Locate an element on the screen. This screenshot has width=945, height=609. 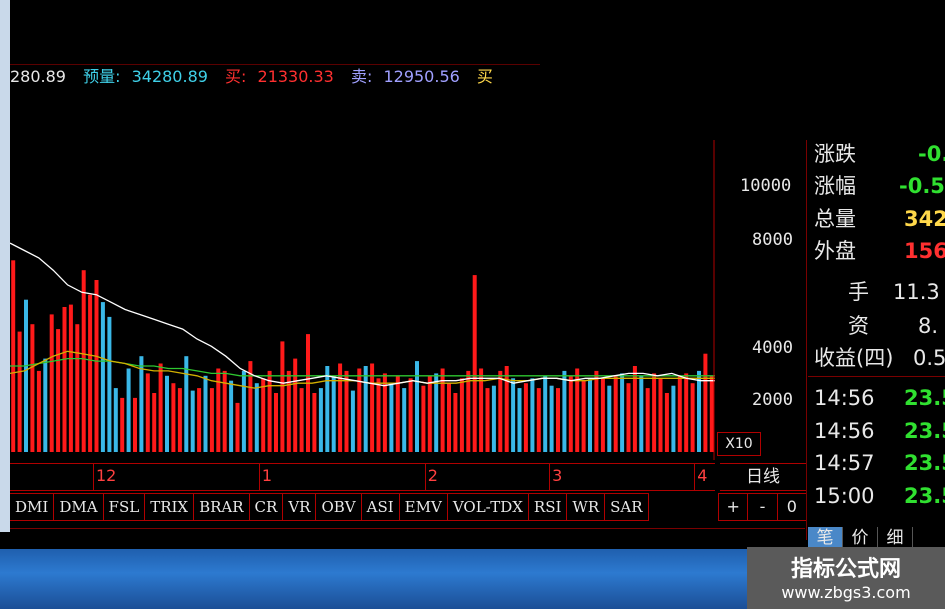
zoom-buttons: + - 0 is located at coordinates (762, 507).